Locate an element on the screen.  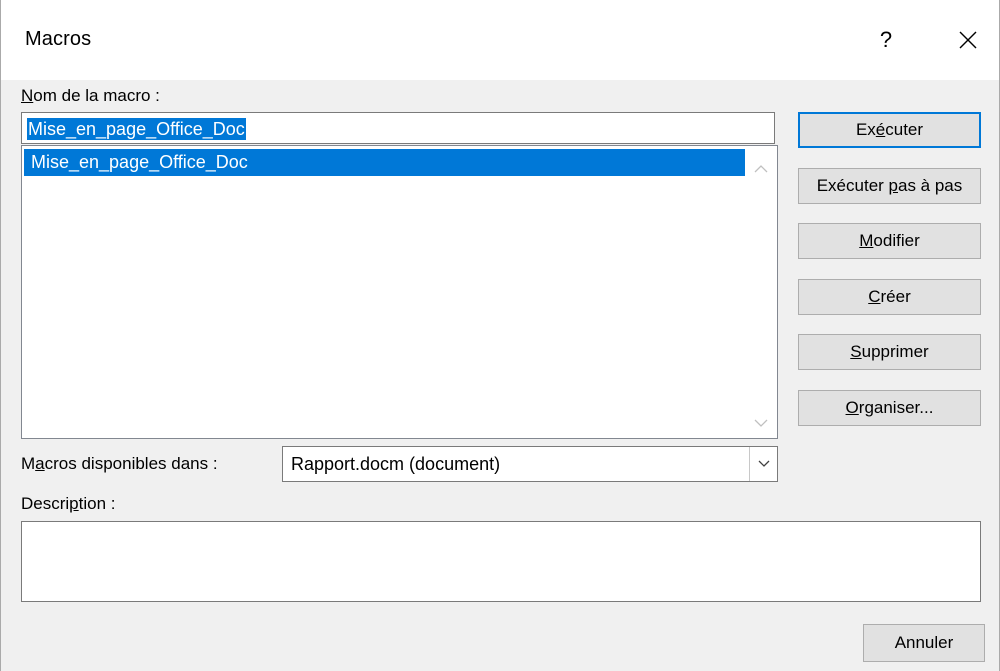
dropdown-arrow-button is located at coordinates (763, 464).